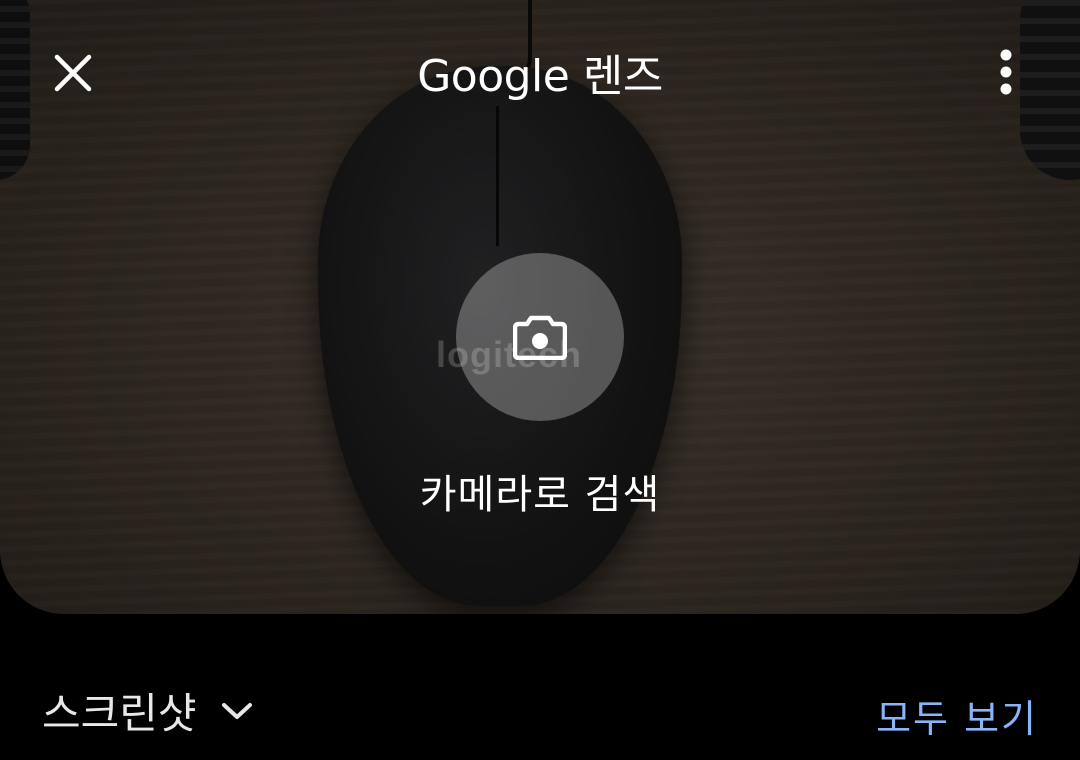 Image resolution: width=1080 pixels, height=760 pixels. I want to click on camera-search-button, so click(540, 337).